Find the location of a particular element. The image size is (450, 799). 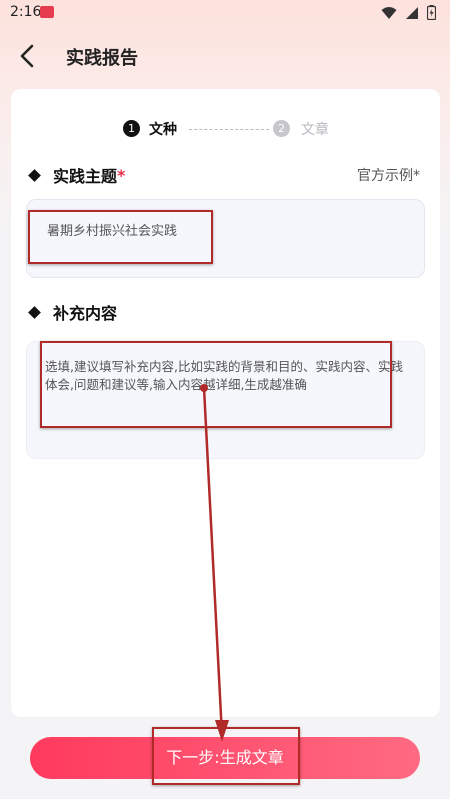

annotation-box-supplement is located at coordinates (216, 384).